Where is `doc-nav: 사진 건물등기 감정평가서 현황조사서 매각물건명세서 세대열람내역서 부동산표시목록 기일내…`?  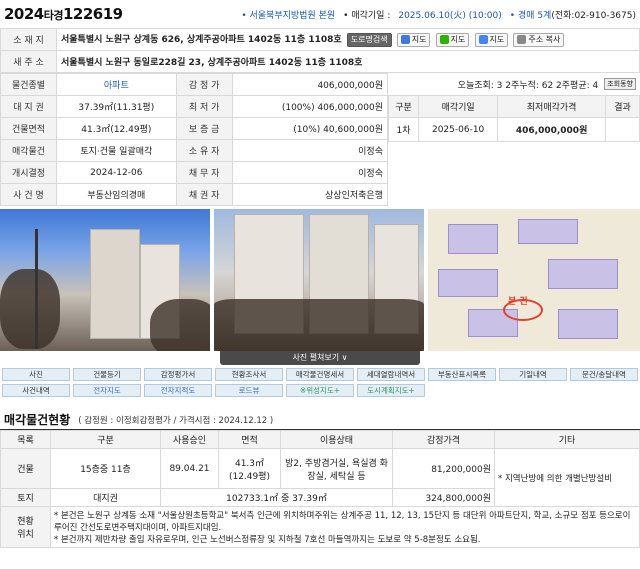
doc-nav: 사진 건물등기 감정평가서 현황조사서 매각물건명세서 세대열람내역서 부동산표시목록 기일내… is located at coordinates (320, 382).